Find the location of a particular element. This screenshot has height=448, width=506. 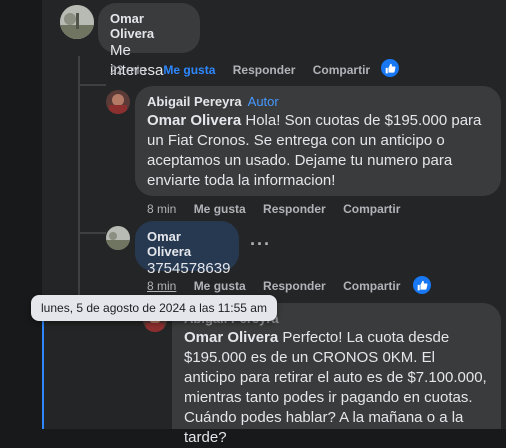

comment-bubble-3: Omar Olivera 3754578639 is located at coordinates (187, 249).